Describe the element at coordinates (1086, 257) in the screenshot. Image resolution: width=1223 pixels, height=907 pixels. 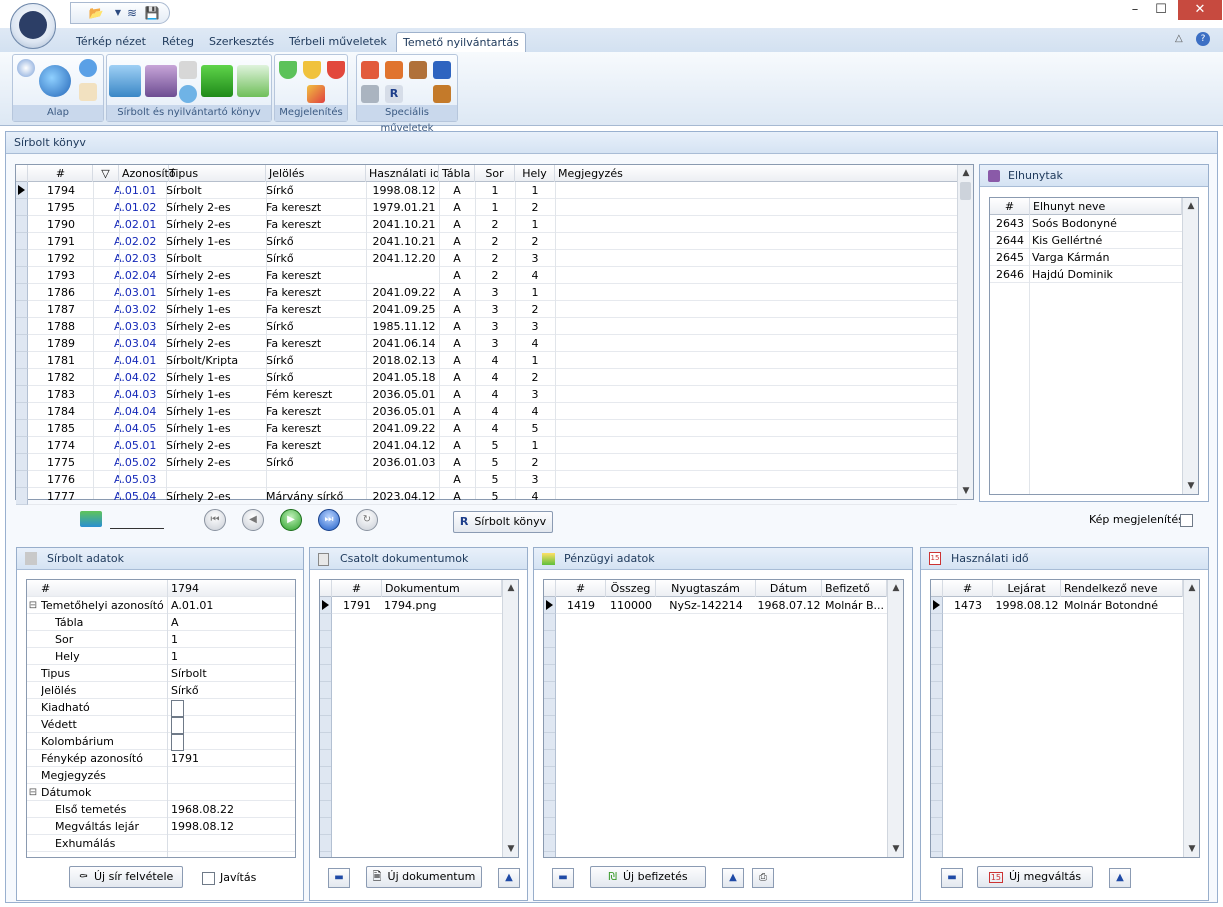
I see `table-row: 2645 Varga Kármán` at that location.